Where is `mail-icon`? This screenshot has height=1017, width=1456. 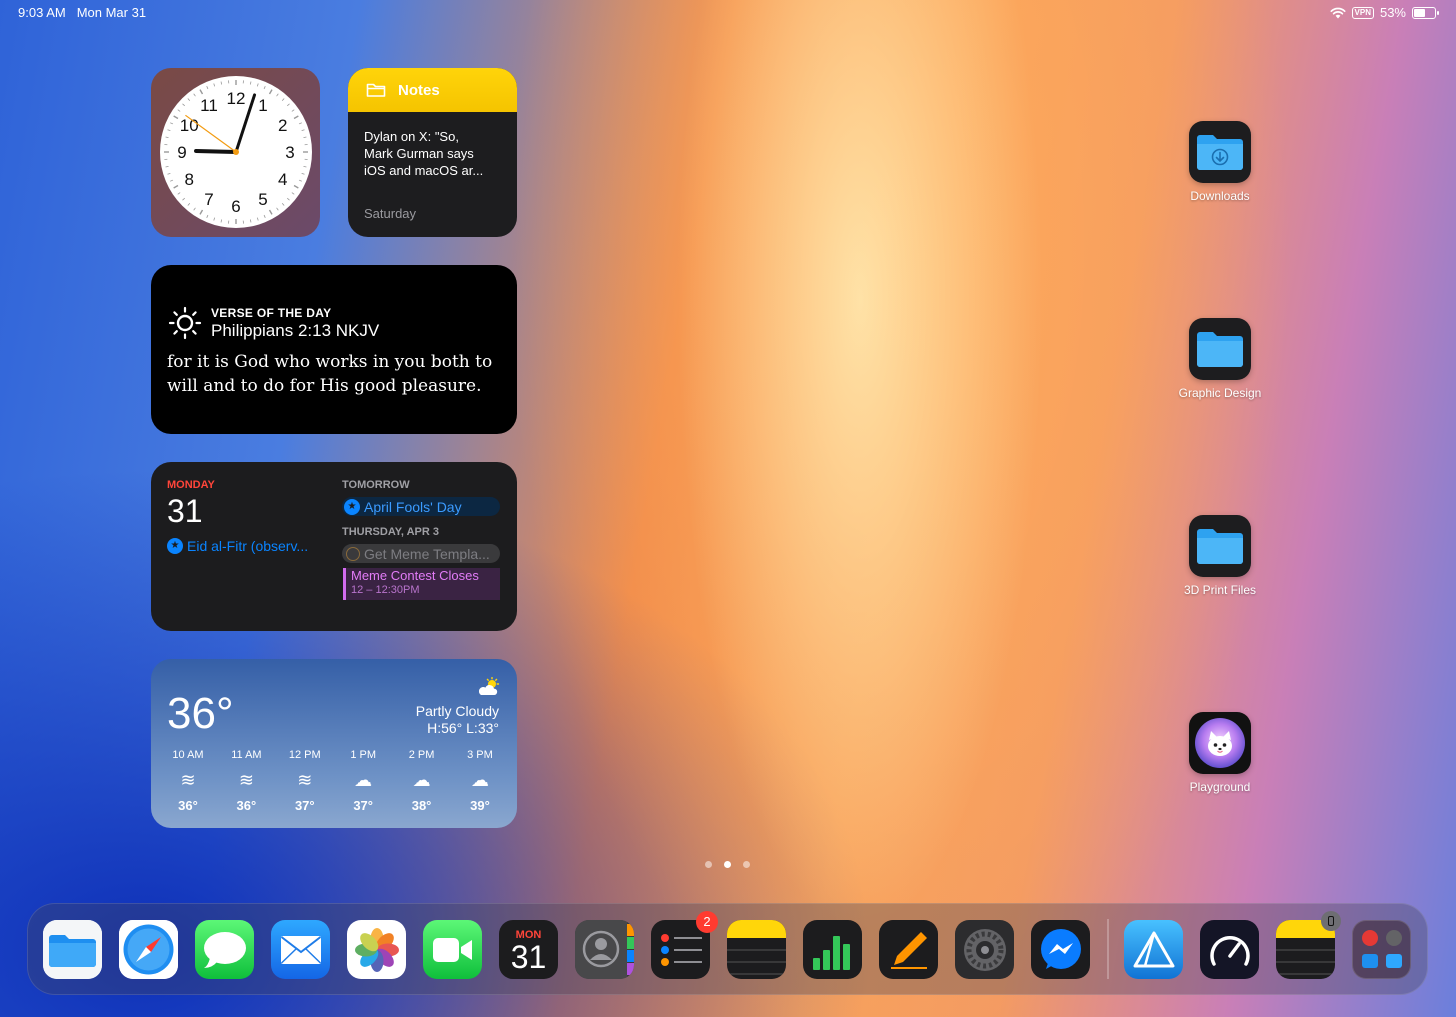 mail-icon is located at coordinates (300, 949).